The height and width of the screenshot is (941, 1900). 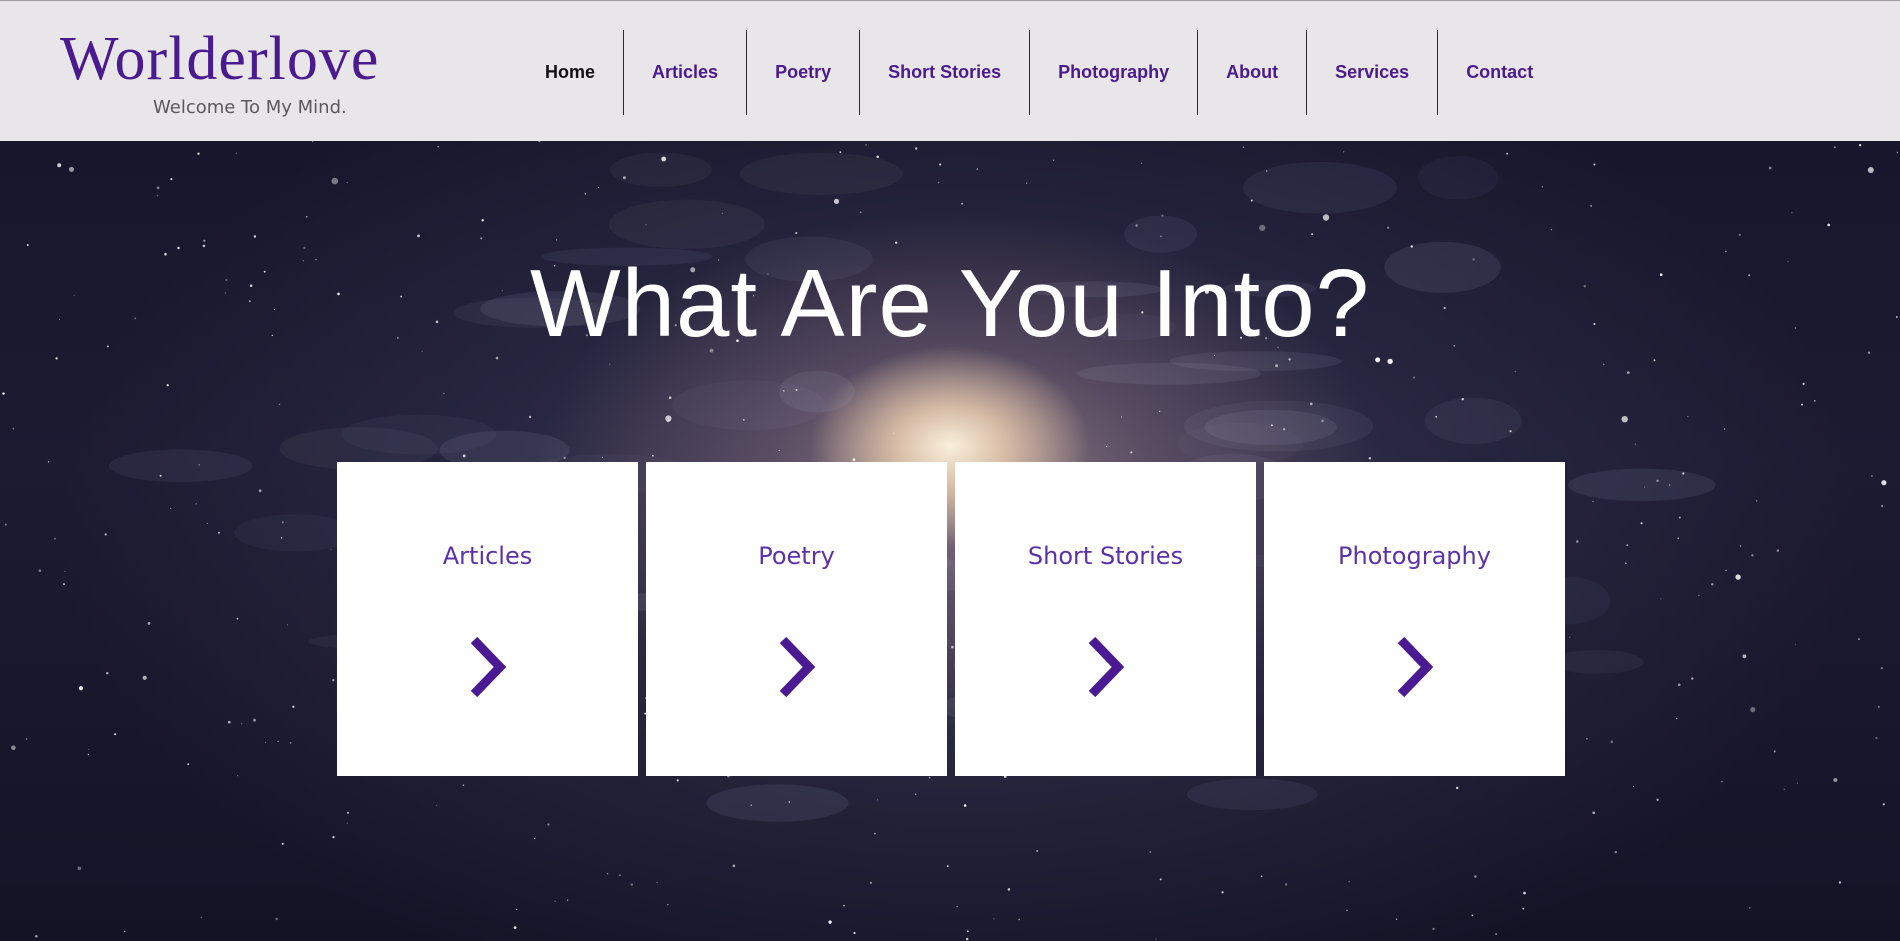 I want to click on nav-item-services: Services, so click(x=1373, y=72).